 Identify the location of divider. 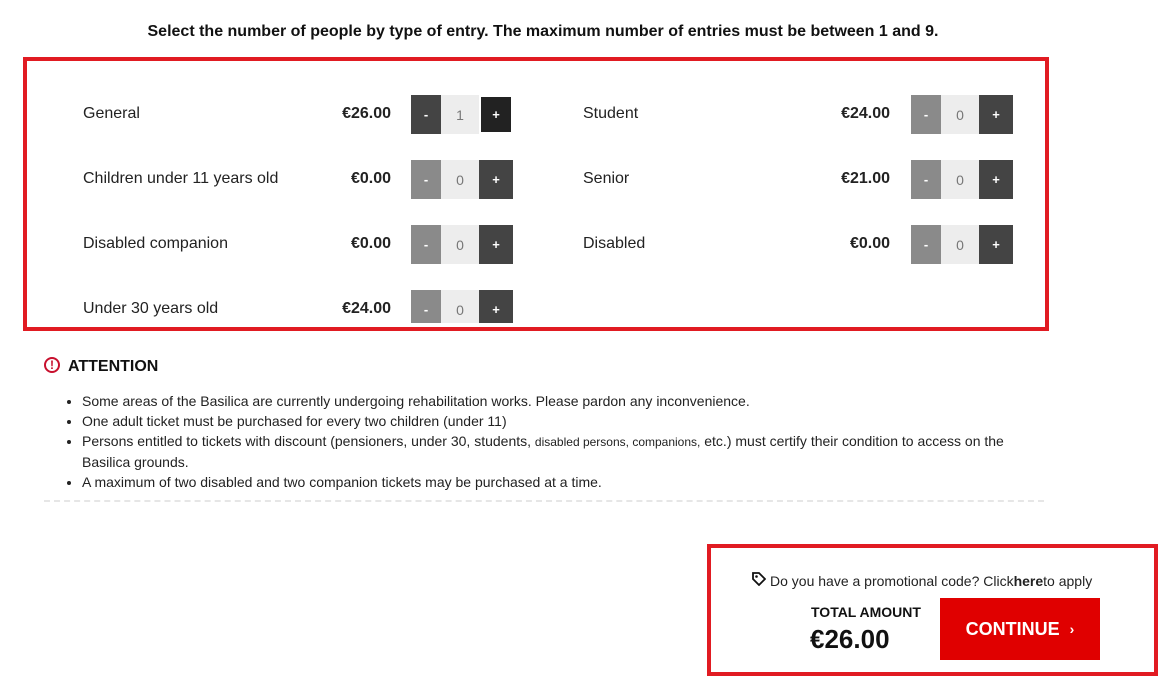
(544, 501).